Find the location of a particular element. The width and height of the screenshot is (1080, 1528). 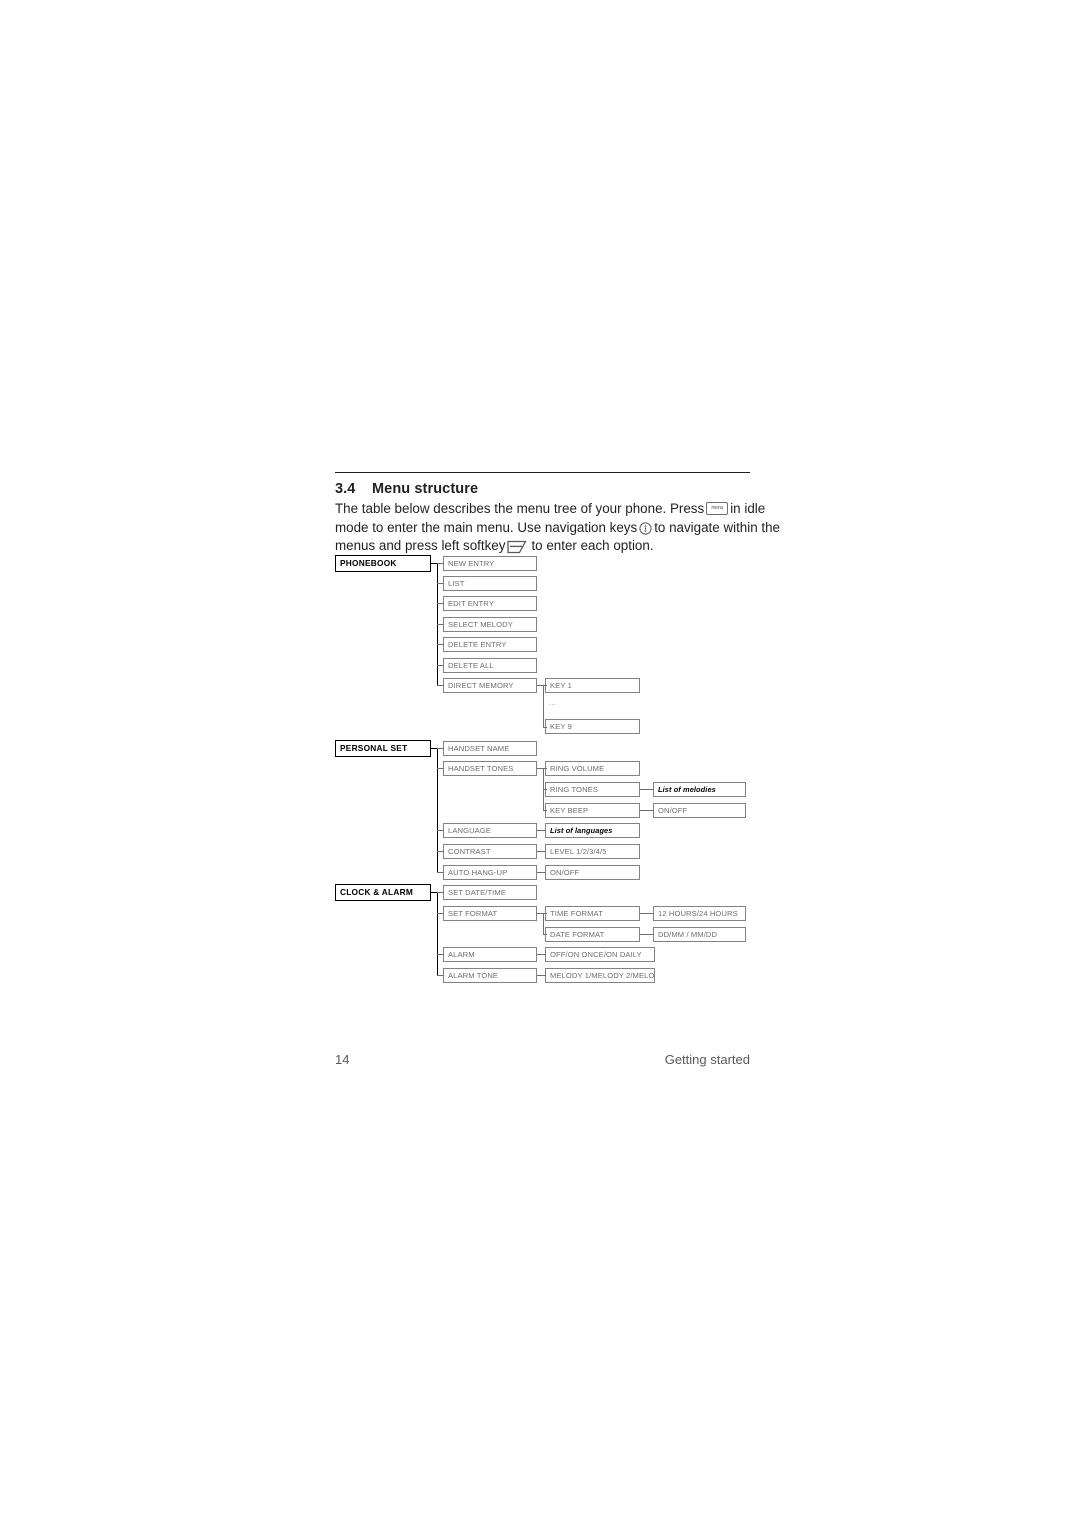

connector-time-format-values is located at coordinates (647, 913).